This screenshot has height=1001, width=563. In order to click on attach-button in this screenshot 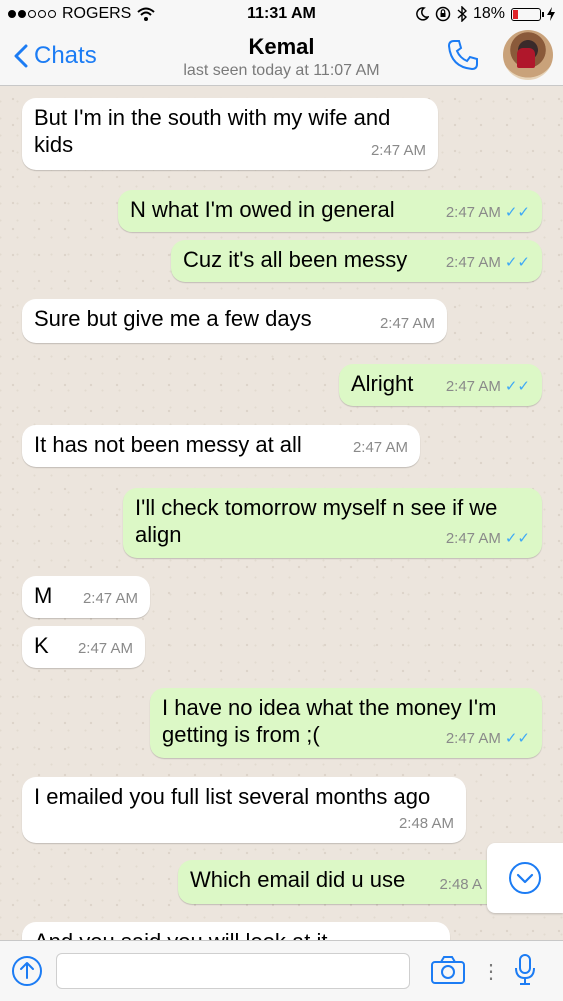, I will do `click(27, 971)`.